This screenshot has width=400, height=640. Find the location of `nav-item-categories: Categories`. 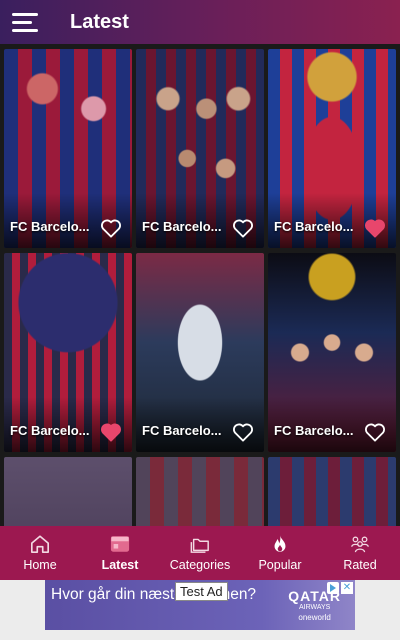

nav-item-categories: Categories is located at coordinates (200, 553).